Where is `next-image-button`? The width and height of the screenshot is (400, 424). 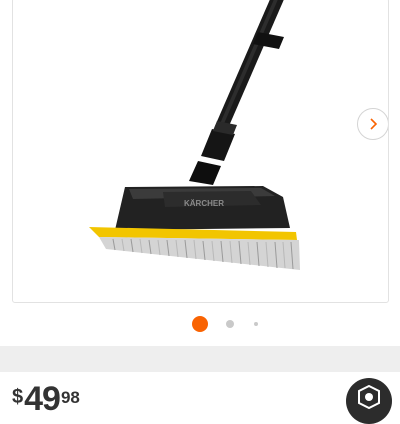
next-image-button is located at coordinates (372, 124).